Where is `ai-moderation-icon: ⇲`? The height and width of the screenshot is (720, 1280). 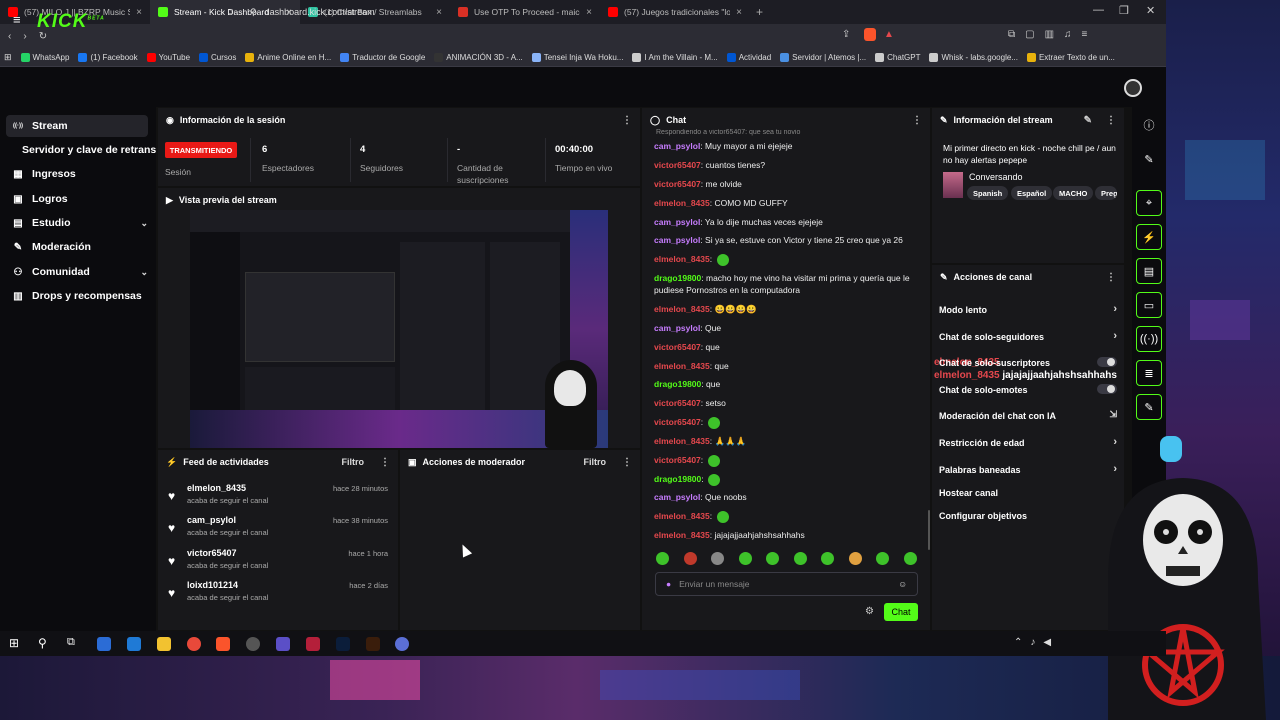
ai-moderation-icon: ⇲ is located at coordinates (1113, 414).